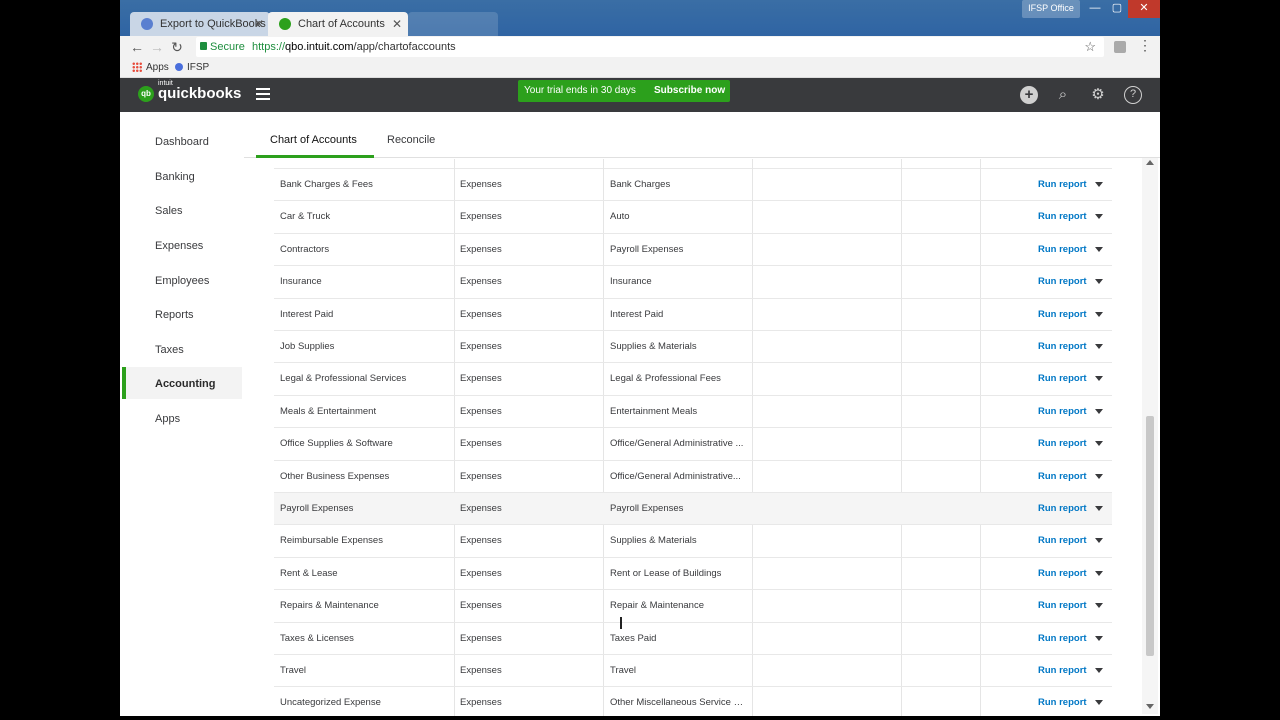  I want to click on trial-text: Your trial ends in 30 days, so click(580, 90).